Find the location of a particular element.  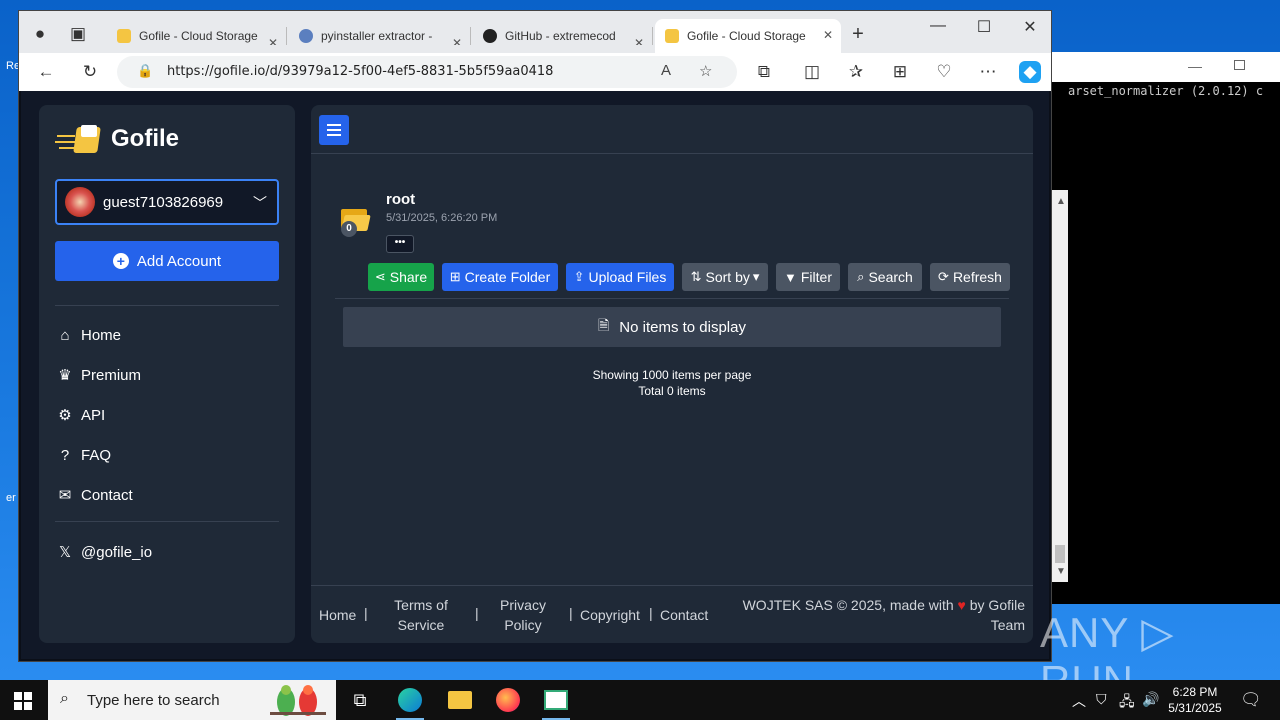

read-aloud-icon: A is located at coordinates (666, 70).